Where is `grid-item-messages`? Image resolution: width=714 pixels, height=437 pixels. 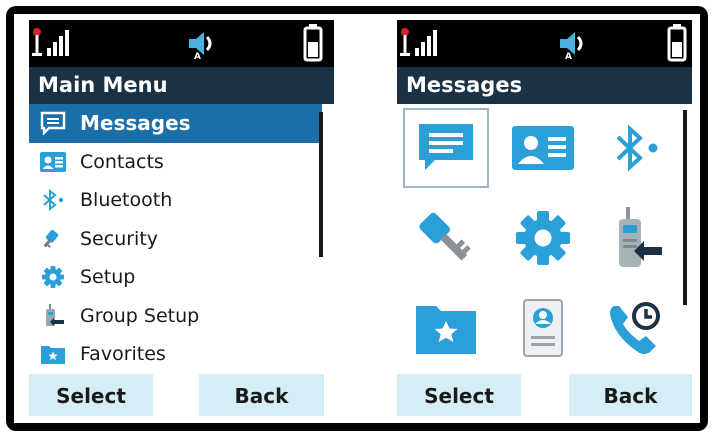
grid-item-messages is located at coordinates (446, 148).